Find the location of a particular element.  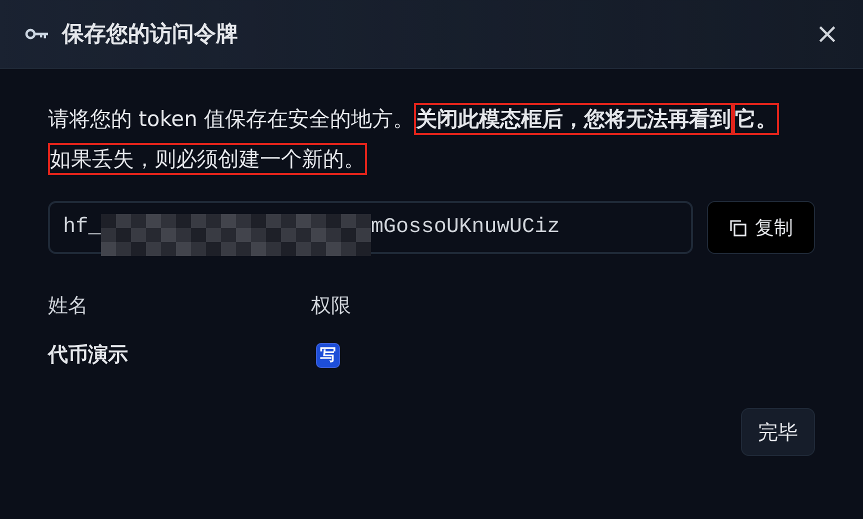

copy-icon is located at coordinates (738, 227).